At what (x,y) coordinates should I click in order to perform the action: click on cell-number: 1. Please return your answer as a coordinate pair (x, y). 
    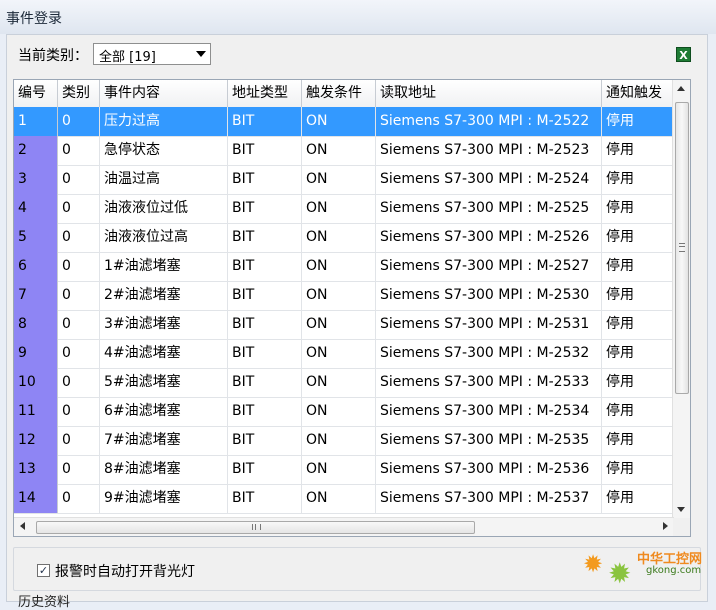
    Looking at the image, I should click on (36, 121).